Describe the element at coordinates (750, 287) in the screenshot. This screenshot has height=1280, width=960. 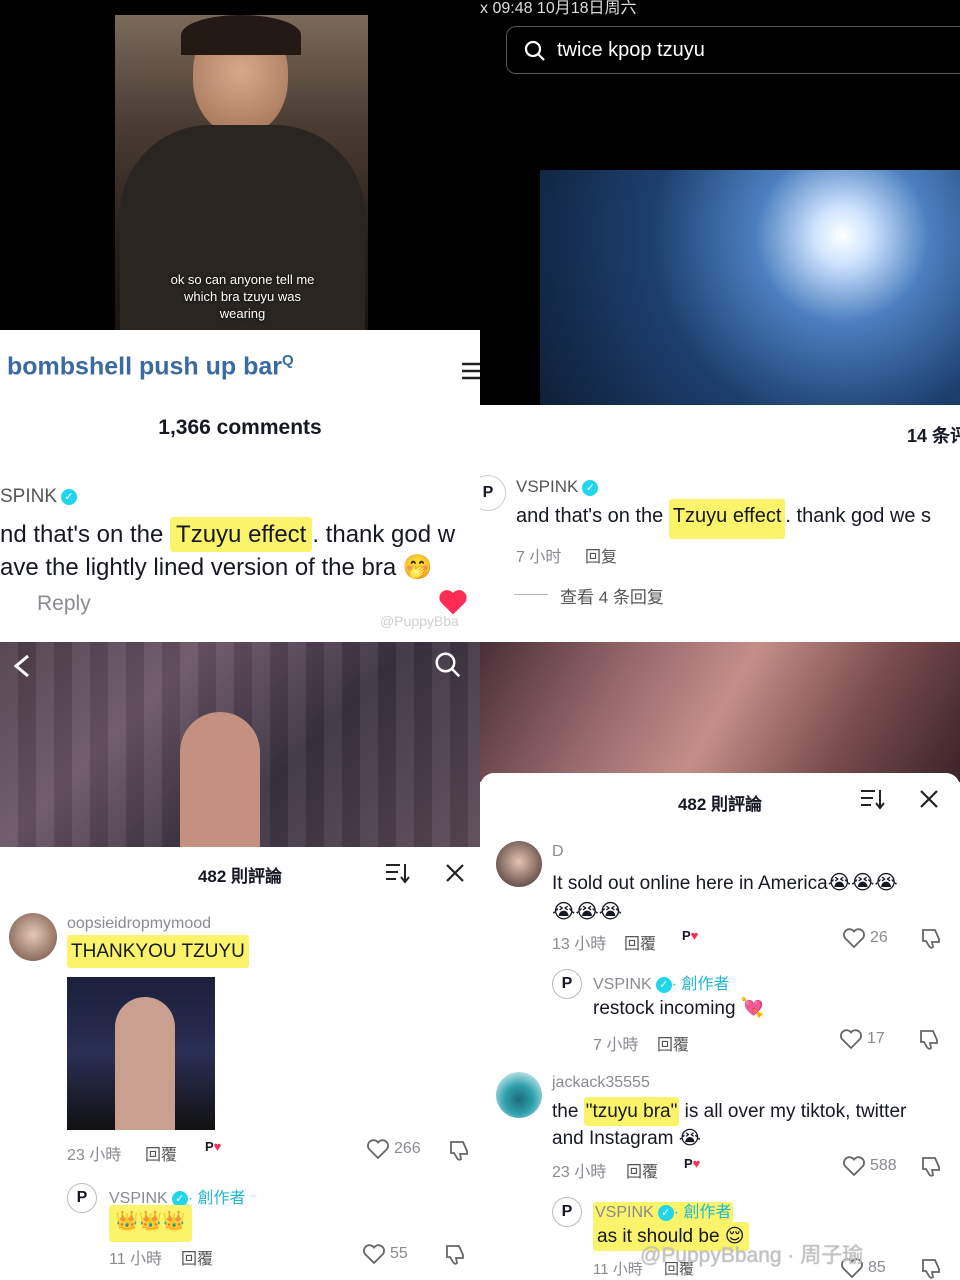
I see `search-result-video` at that location.